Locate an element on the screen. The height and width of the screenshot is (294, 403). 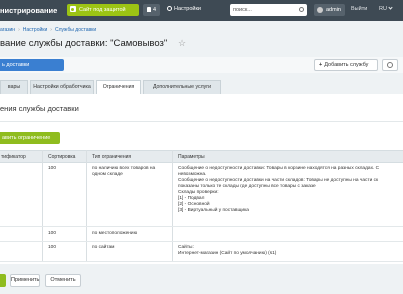
add-service-button: + Добавить службу is located at coordinates (346, 65).